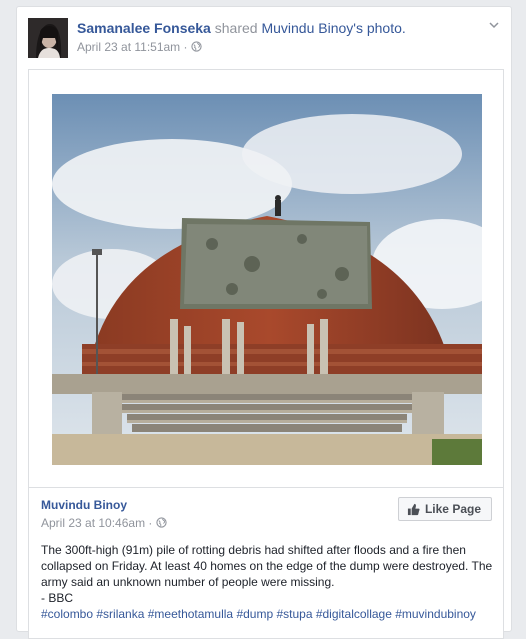 Image resolution: width=526 pixels, height=639 pixels. I want to click on profile-photo, so click(48, 38).